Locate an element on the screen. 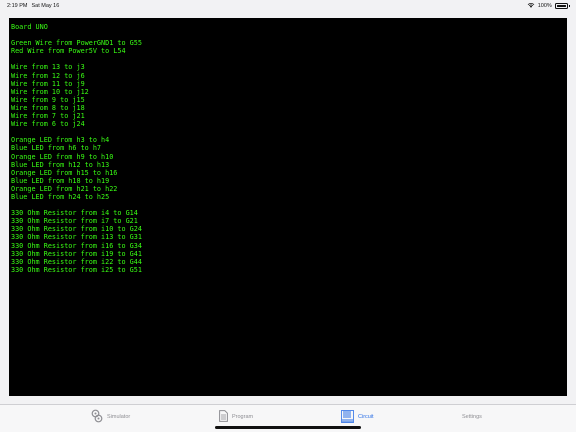 This screenshot has height=432, width=576. console-line: Blue LED from h18 to h19 is located at coordinates (60, 180).